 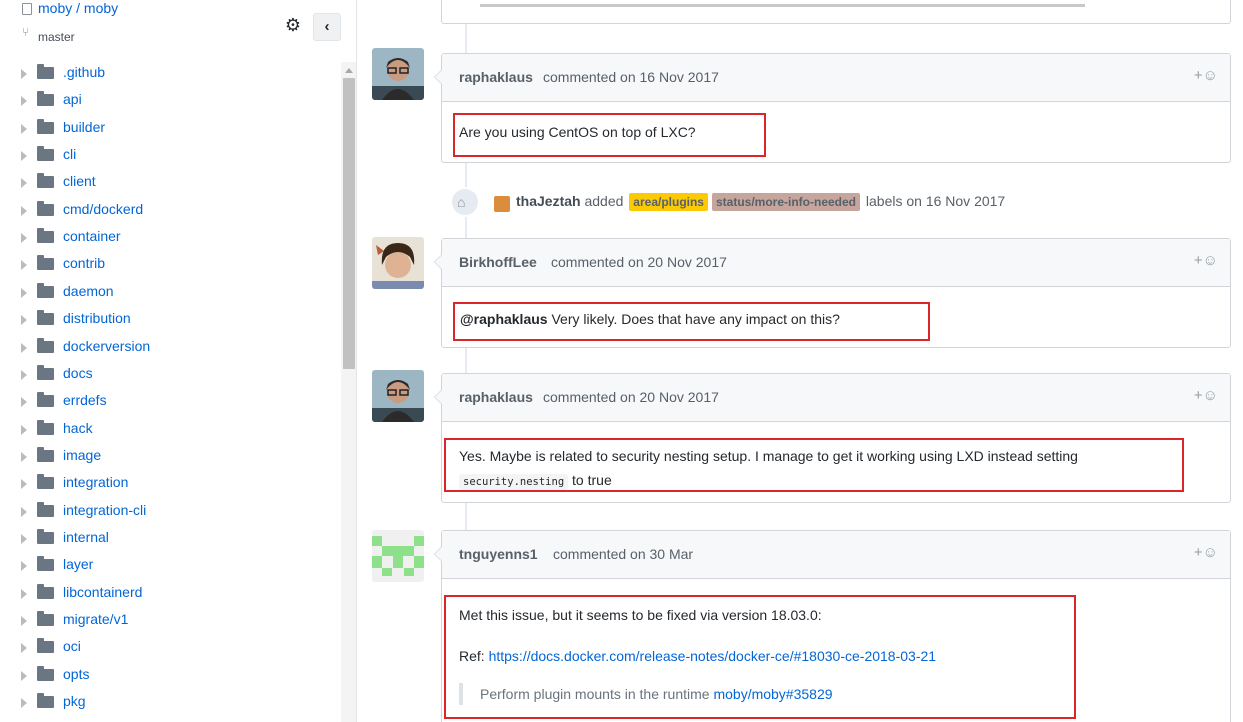 I want to click on sidebar-item-client: client, so click(x=170, y=184).